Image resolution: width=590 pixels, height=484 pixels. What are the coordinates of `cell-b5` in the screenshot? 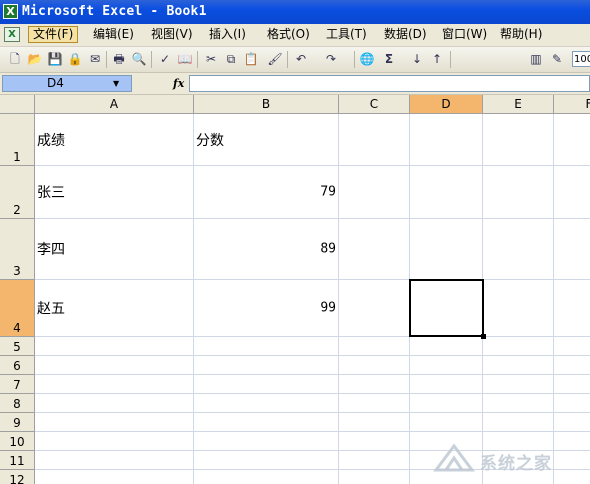 It's located at (266, 346).